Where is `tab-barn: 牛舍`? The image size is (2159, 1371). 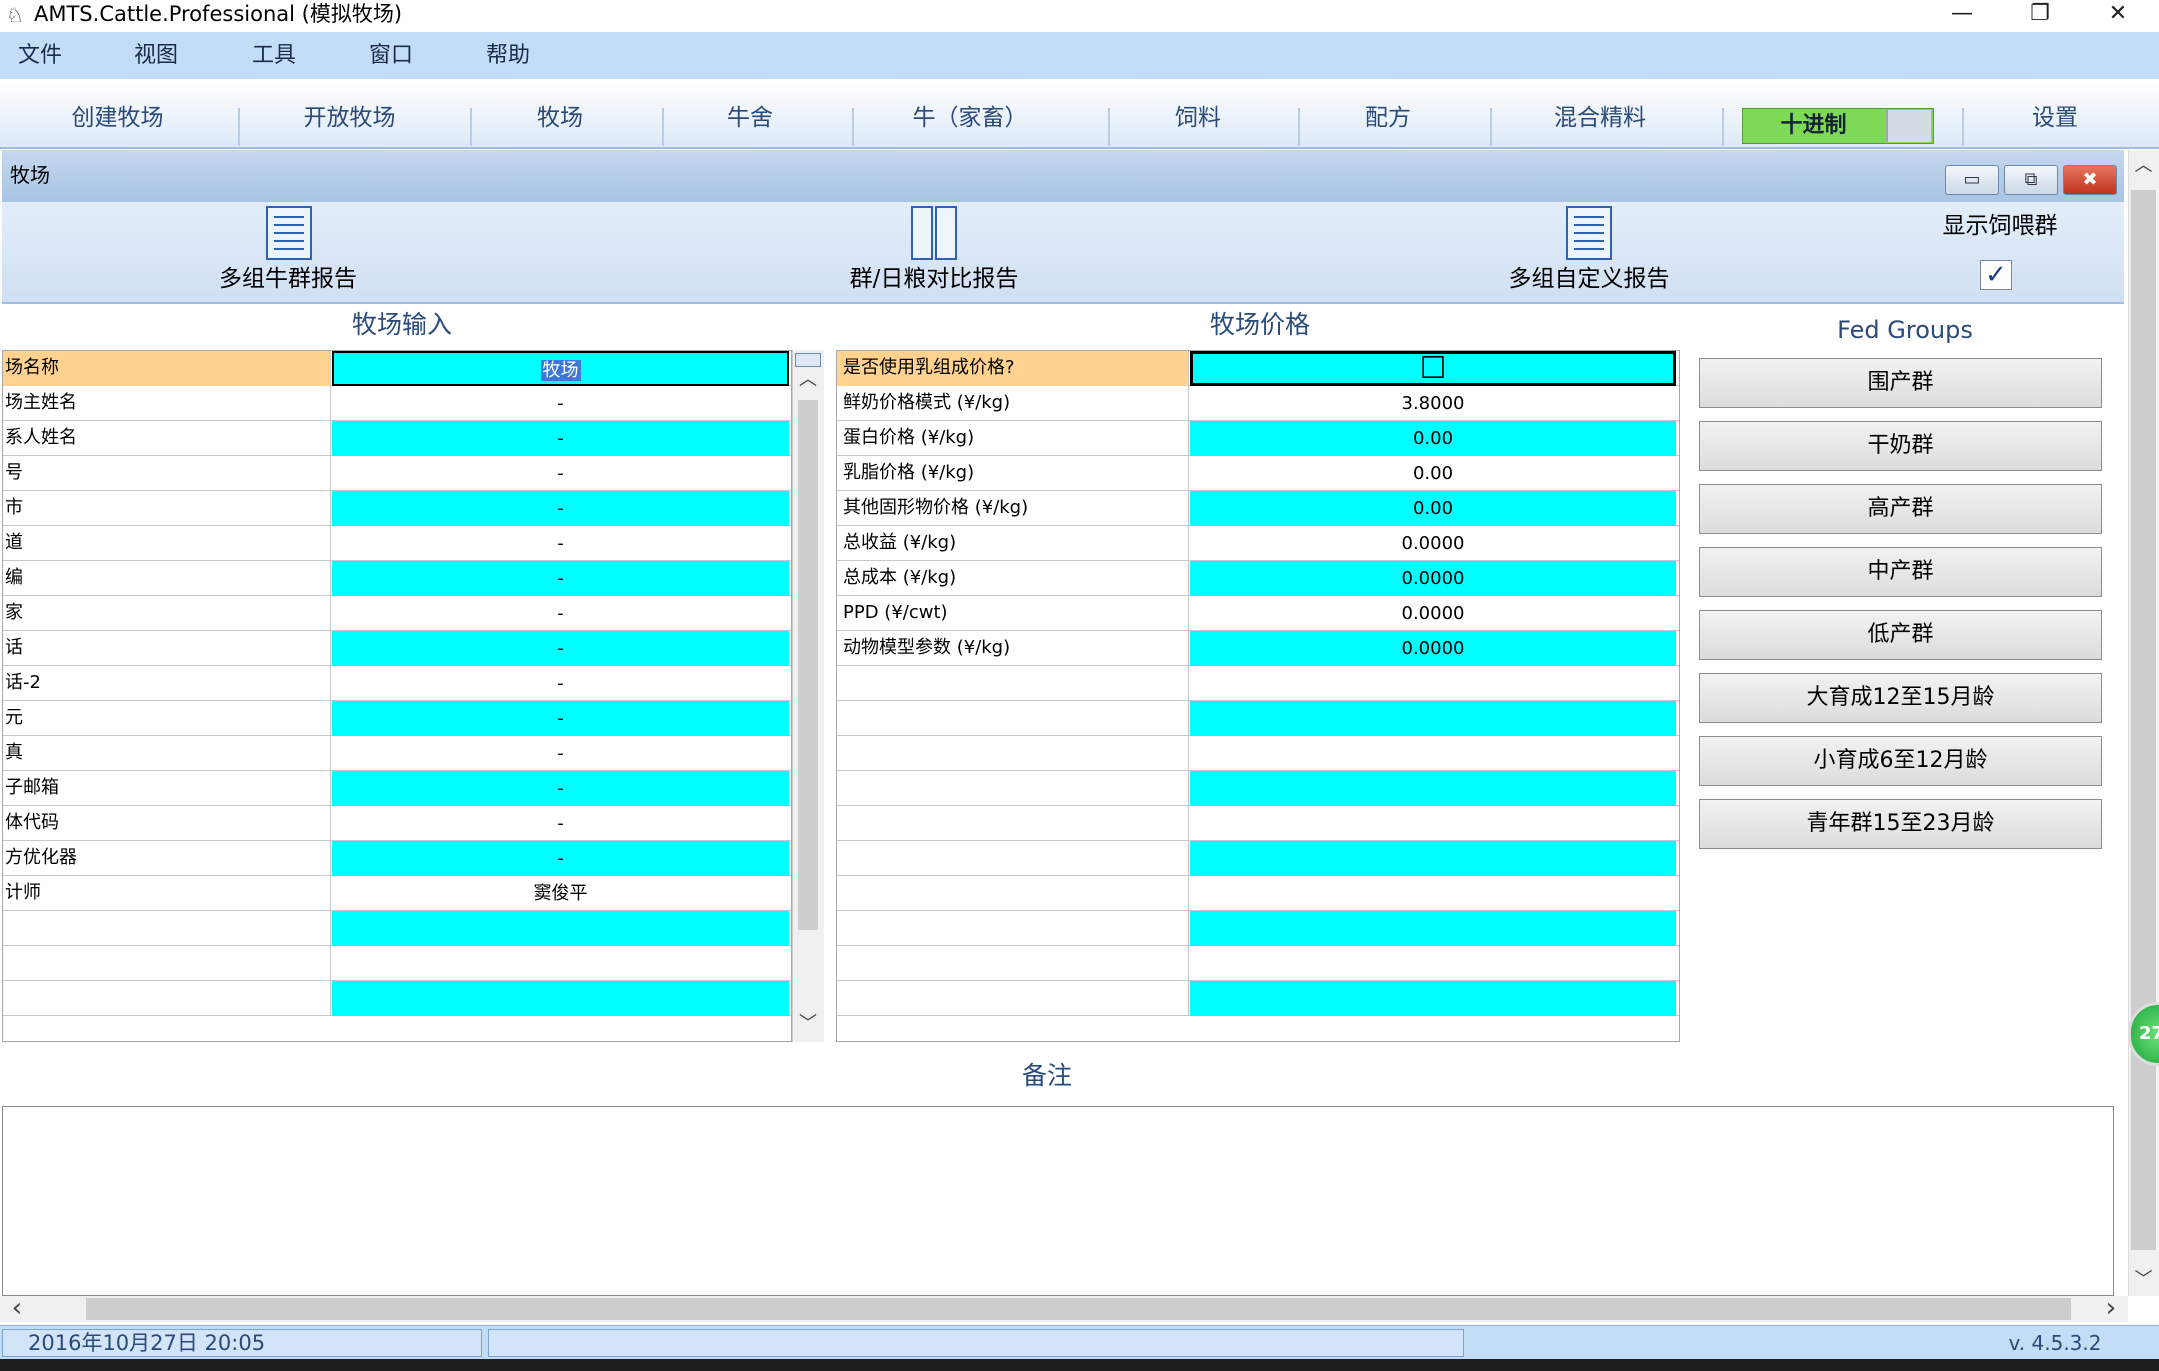 tab-barn: 牛舍 is located at coordinates (750, 118).